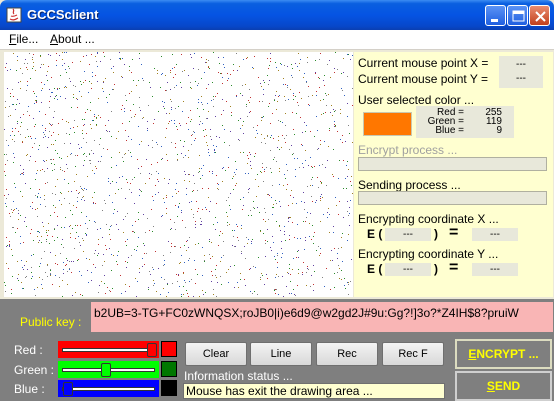  I want to click on rec-button: Rec, so click(347, 354).